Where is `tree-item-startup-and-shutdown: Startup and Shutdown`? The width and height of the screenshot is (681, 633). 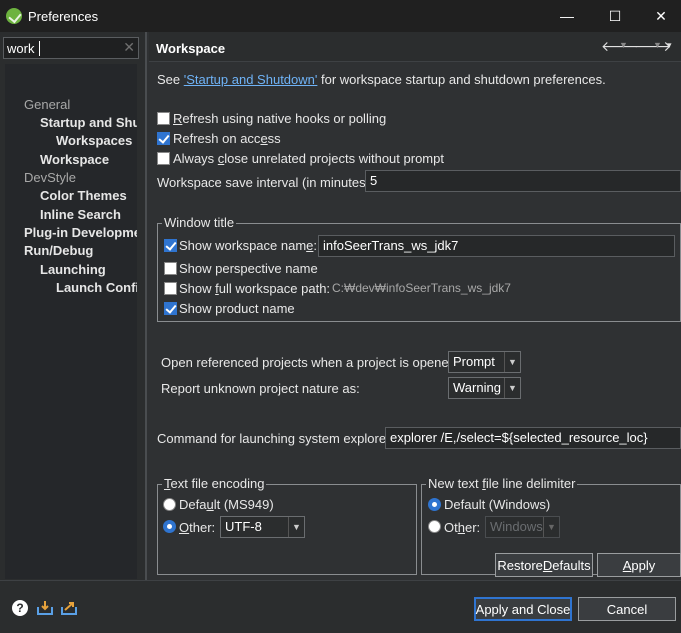
tree-item-startup-and-shutdown: Startup and Shutdown is located at coordinates (88, 122).